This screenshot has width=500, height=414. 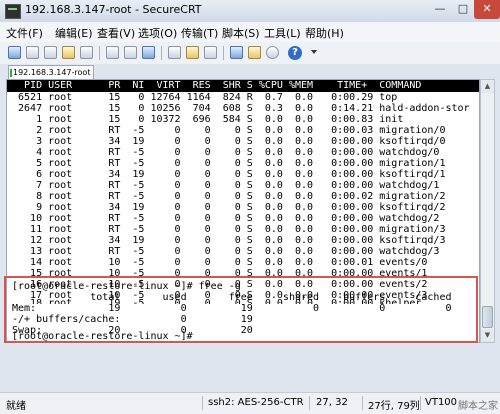 What do you see at coordinates (282, 33) in the screenshot?
I see `menu-tools: 工具(L)` at bounding box center [282, 33].